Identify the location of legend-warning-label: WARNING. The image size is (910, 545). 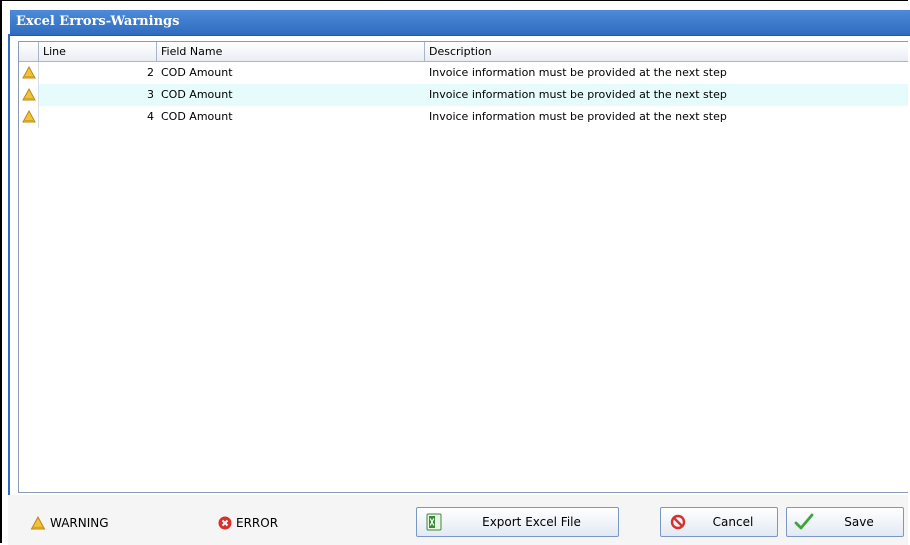
(79, 523).